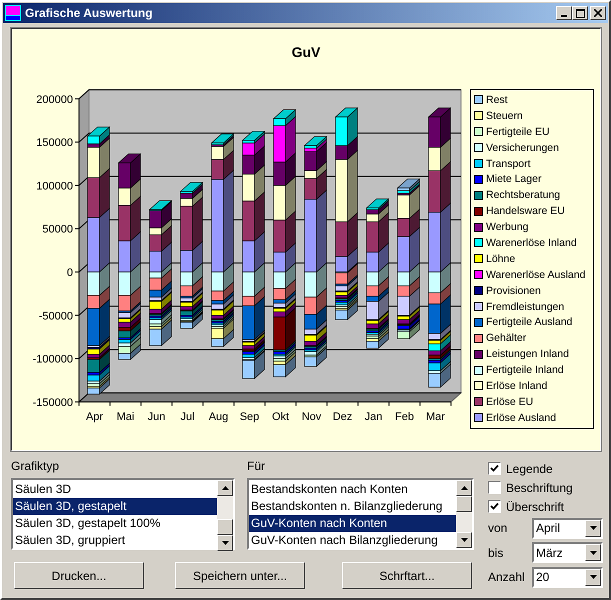 The height and width of the screenshot is (600, 611). What do you see at coordinates (498, 528) in the screenshot?
I see `field-label: von` at bounding box center [498, 528].